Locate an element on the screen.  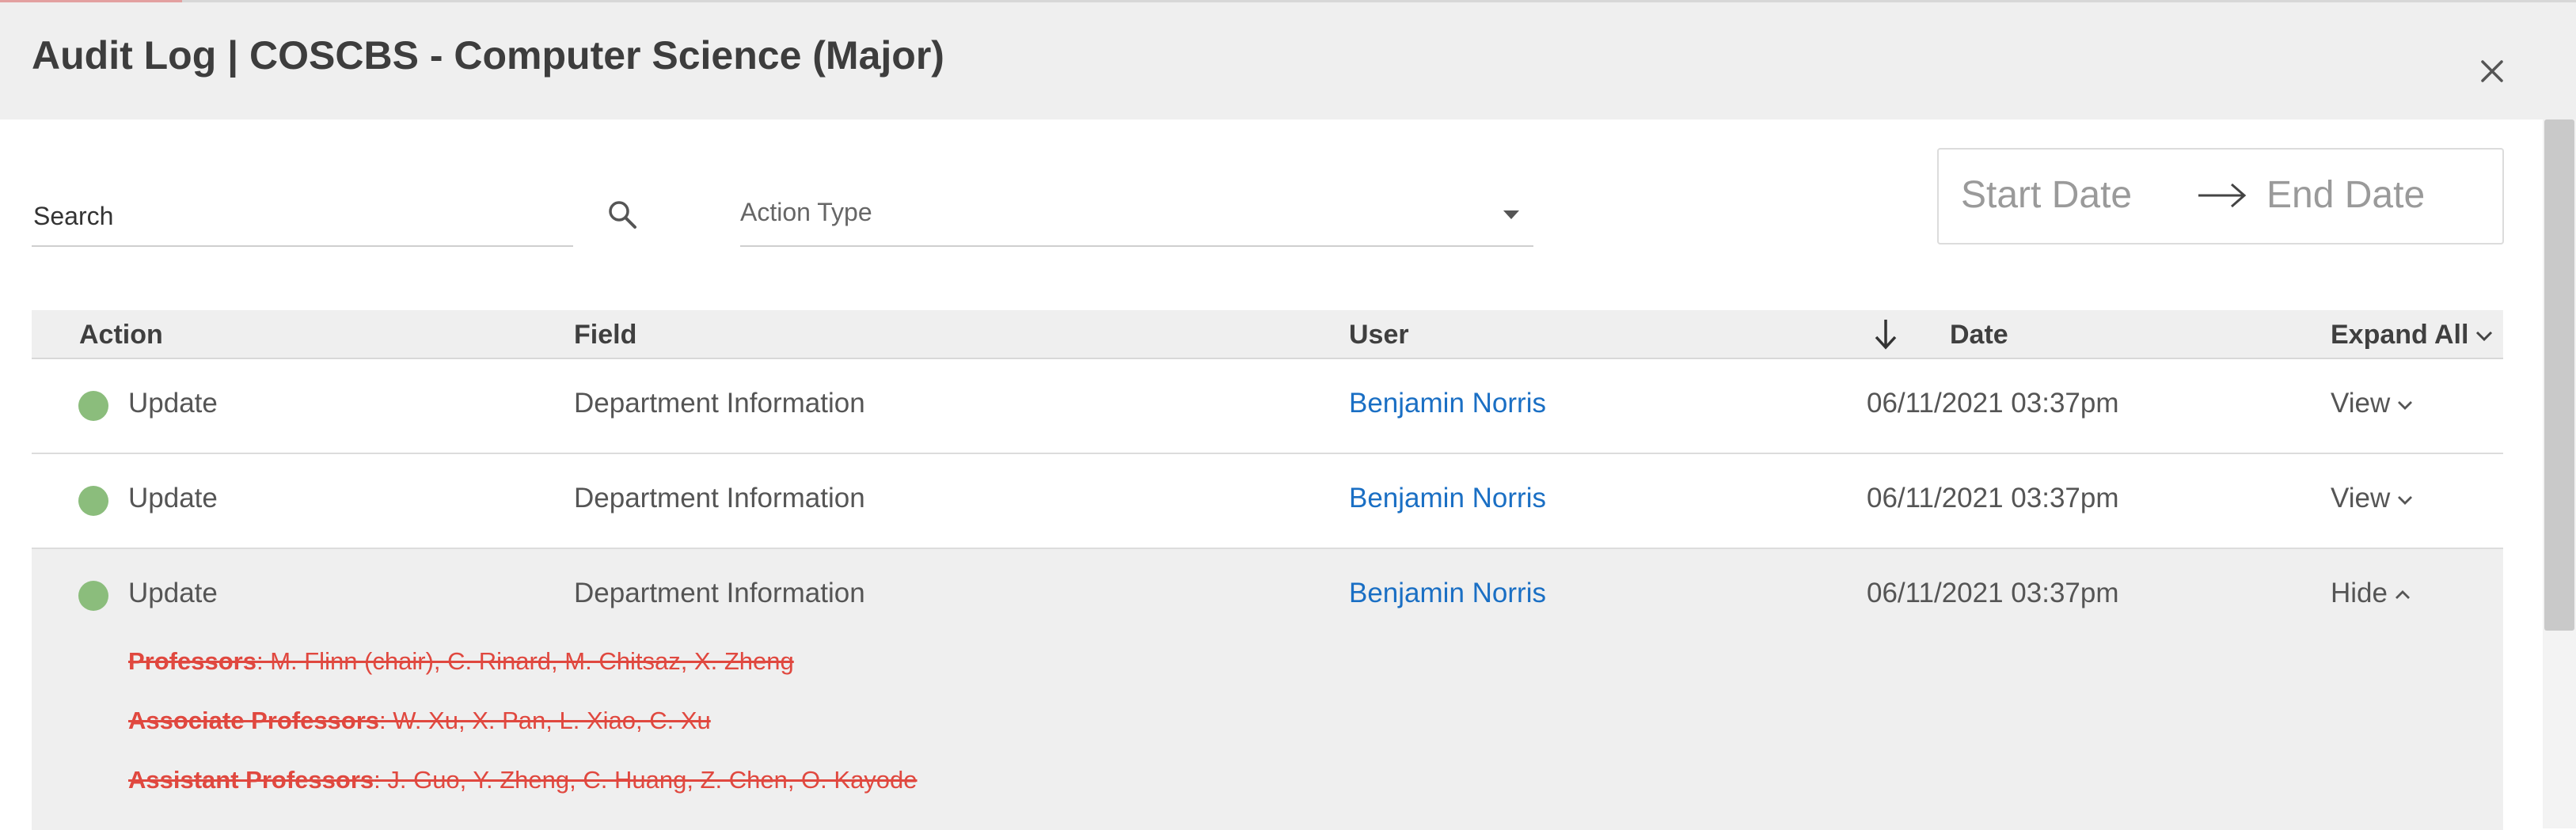
action-type-label: Action Type is located at coordinates (806, 212).